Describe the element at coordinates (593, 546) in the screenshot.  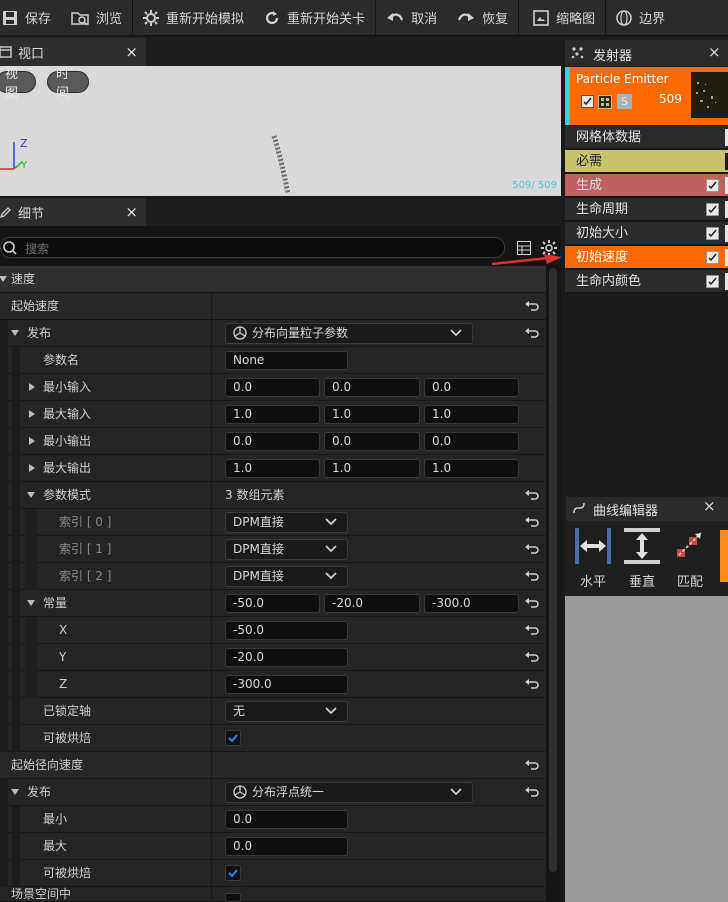
I see `fit-horizontal-icon` at that location.